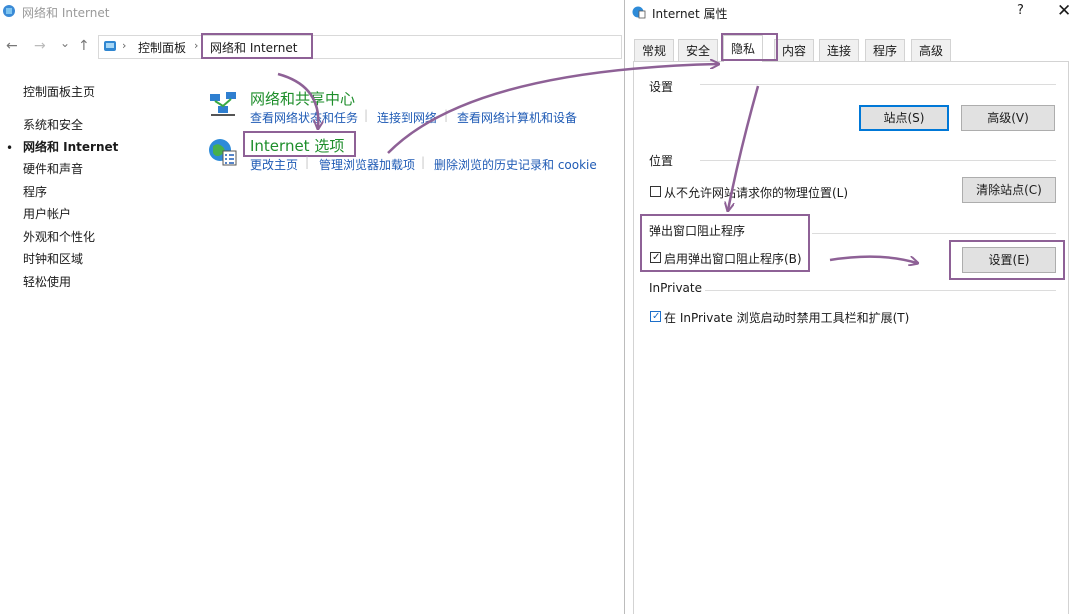 This screenshot has width=1080, height=614. I want to click on arrow-to-privacy-tab, so click(552, 109).